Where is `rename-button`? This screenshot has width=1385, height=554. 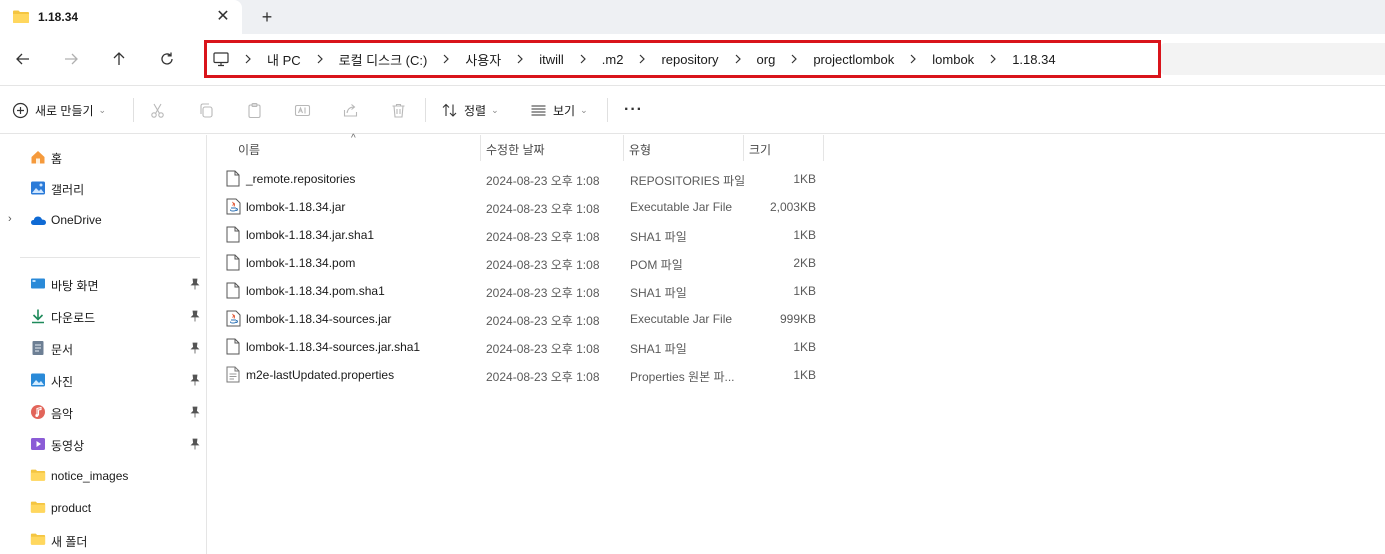 rename-button is located at coordinates (302, 110).